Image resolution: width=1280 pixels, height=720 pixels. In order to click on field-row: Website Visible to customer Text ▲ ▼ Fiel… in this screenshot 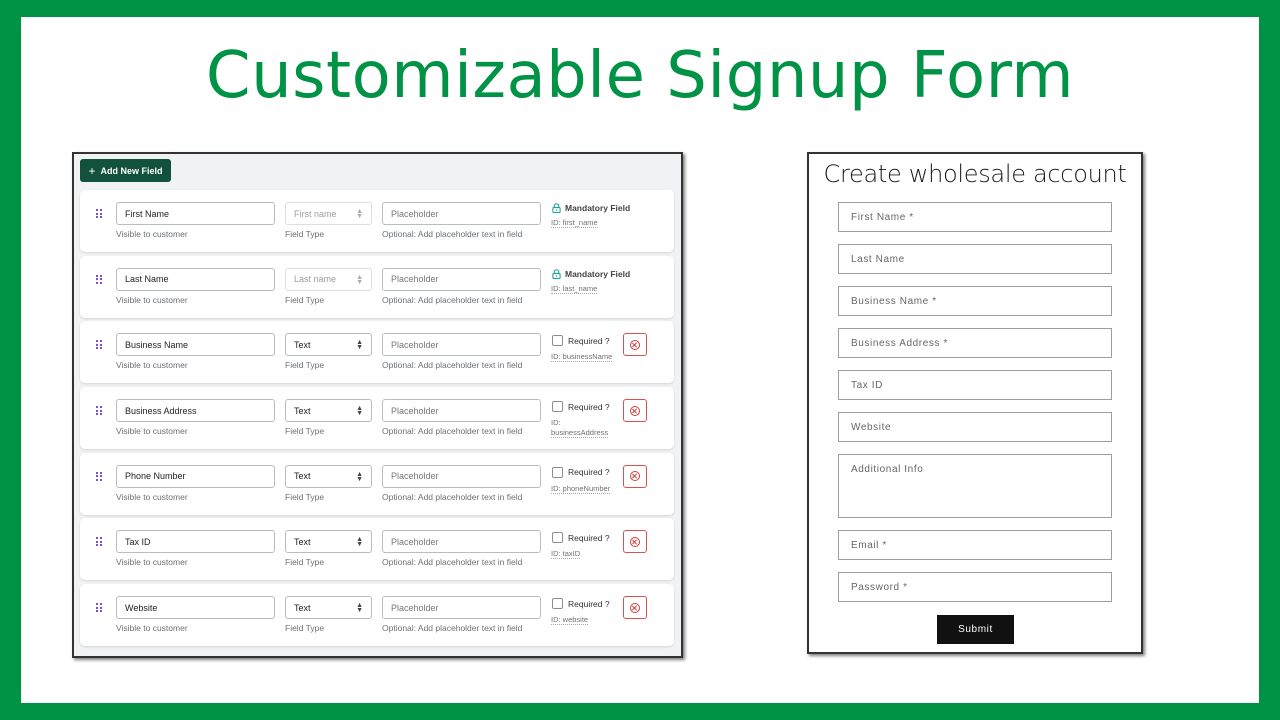, I will do `click(377, 615)`.